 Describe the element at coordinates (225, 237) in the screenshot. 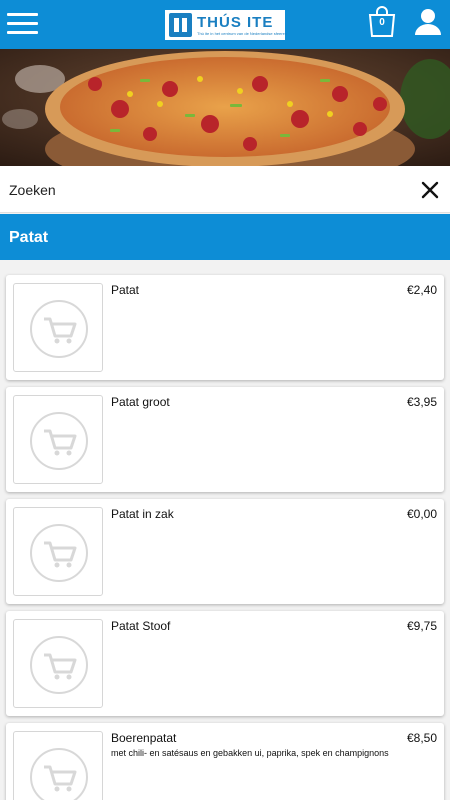

I see `category-header: Patat` at that location.